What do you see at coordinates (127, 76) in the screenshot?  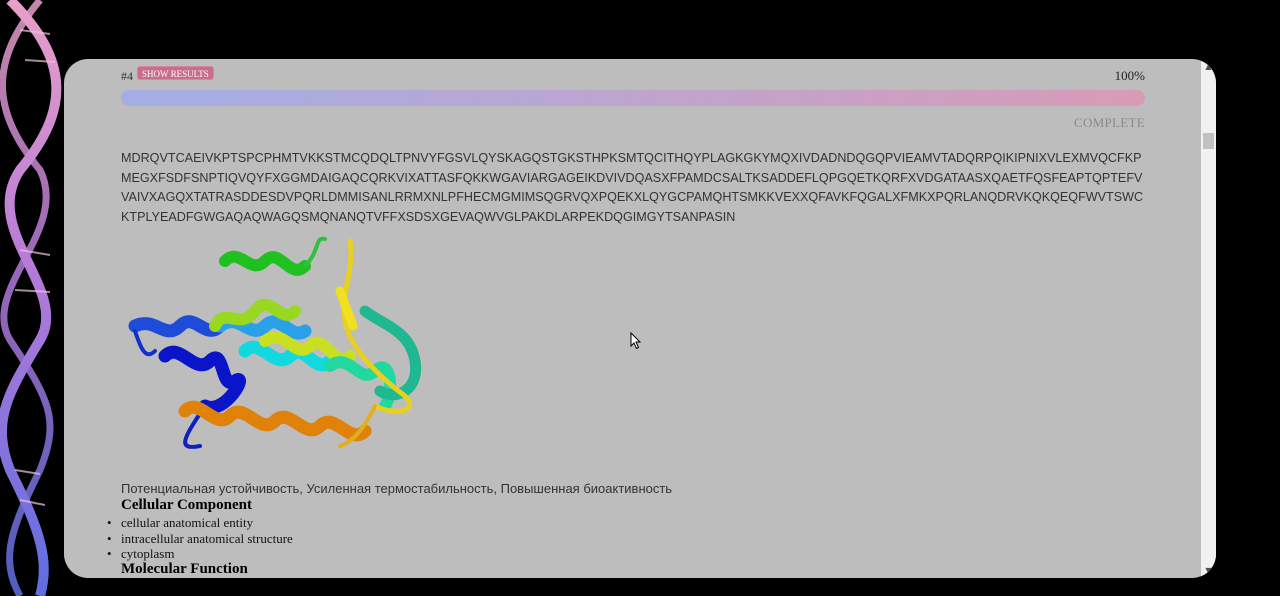 I see `job-id: #4` at bounding box center [127, 76].